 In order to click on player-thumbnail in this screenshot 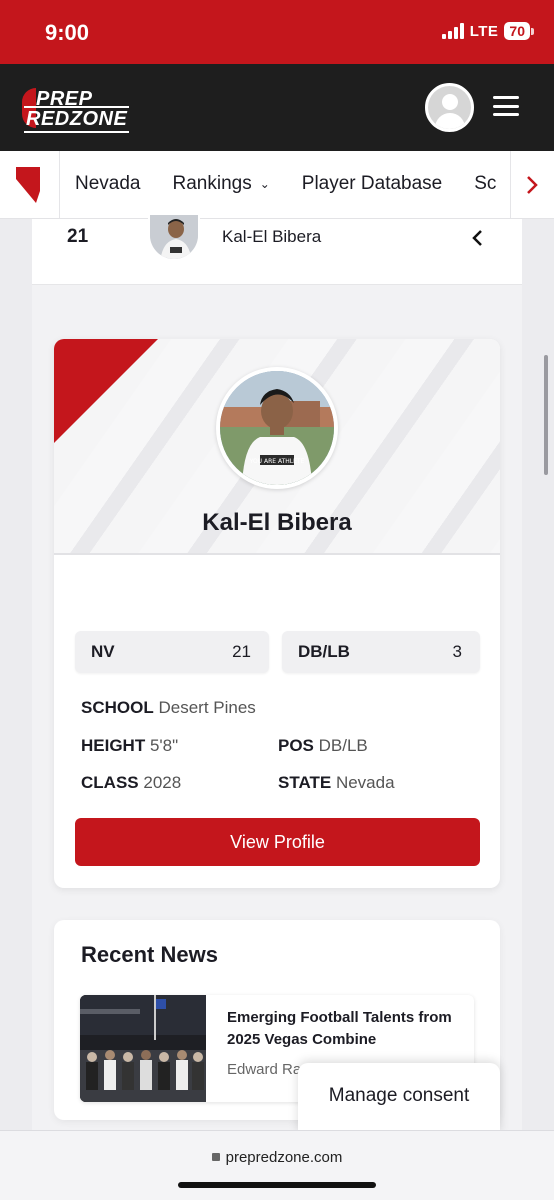, I will do `click(174, 237)`.